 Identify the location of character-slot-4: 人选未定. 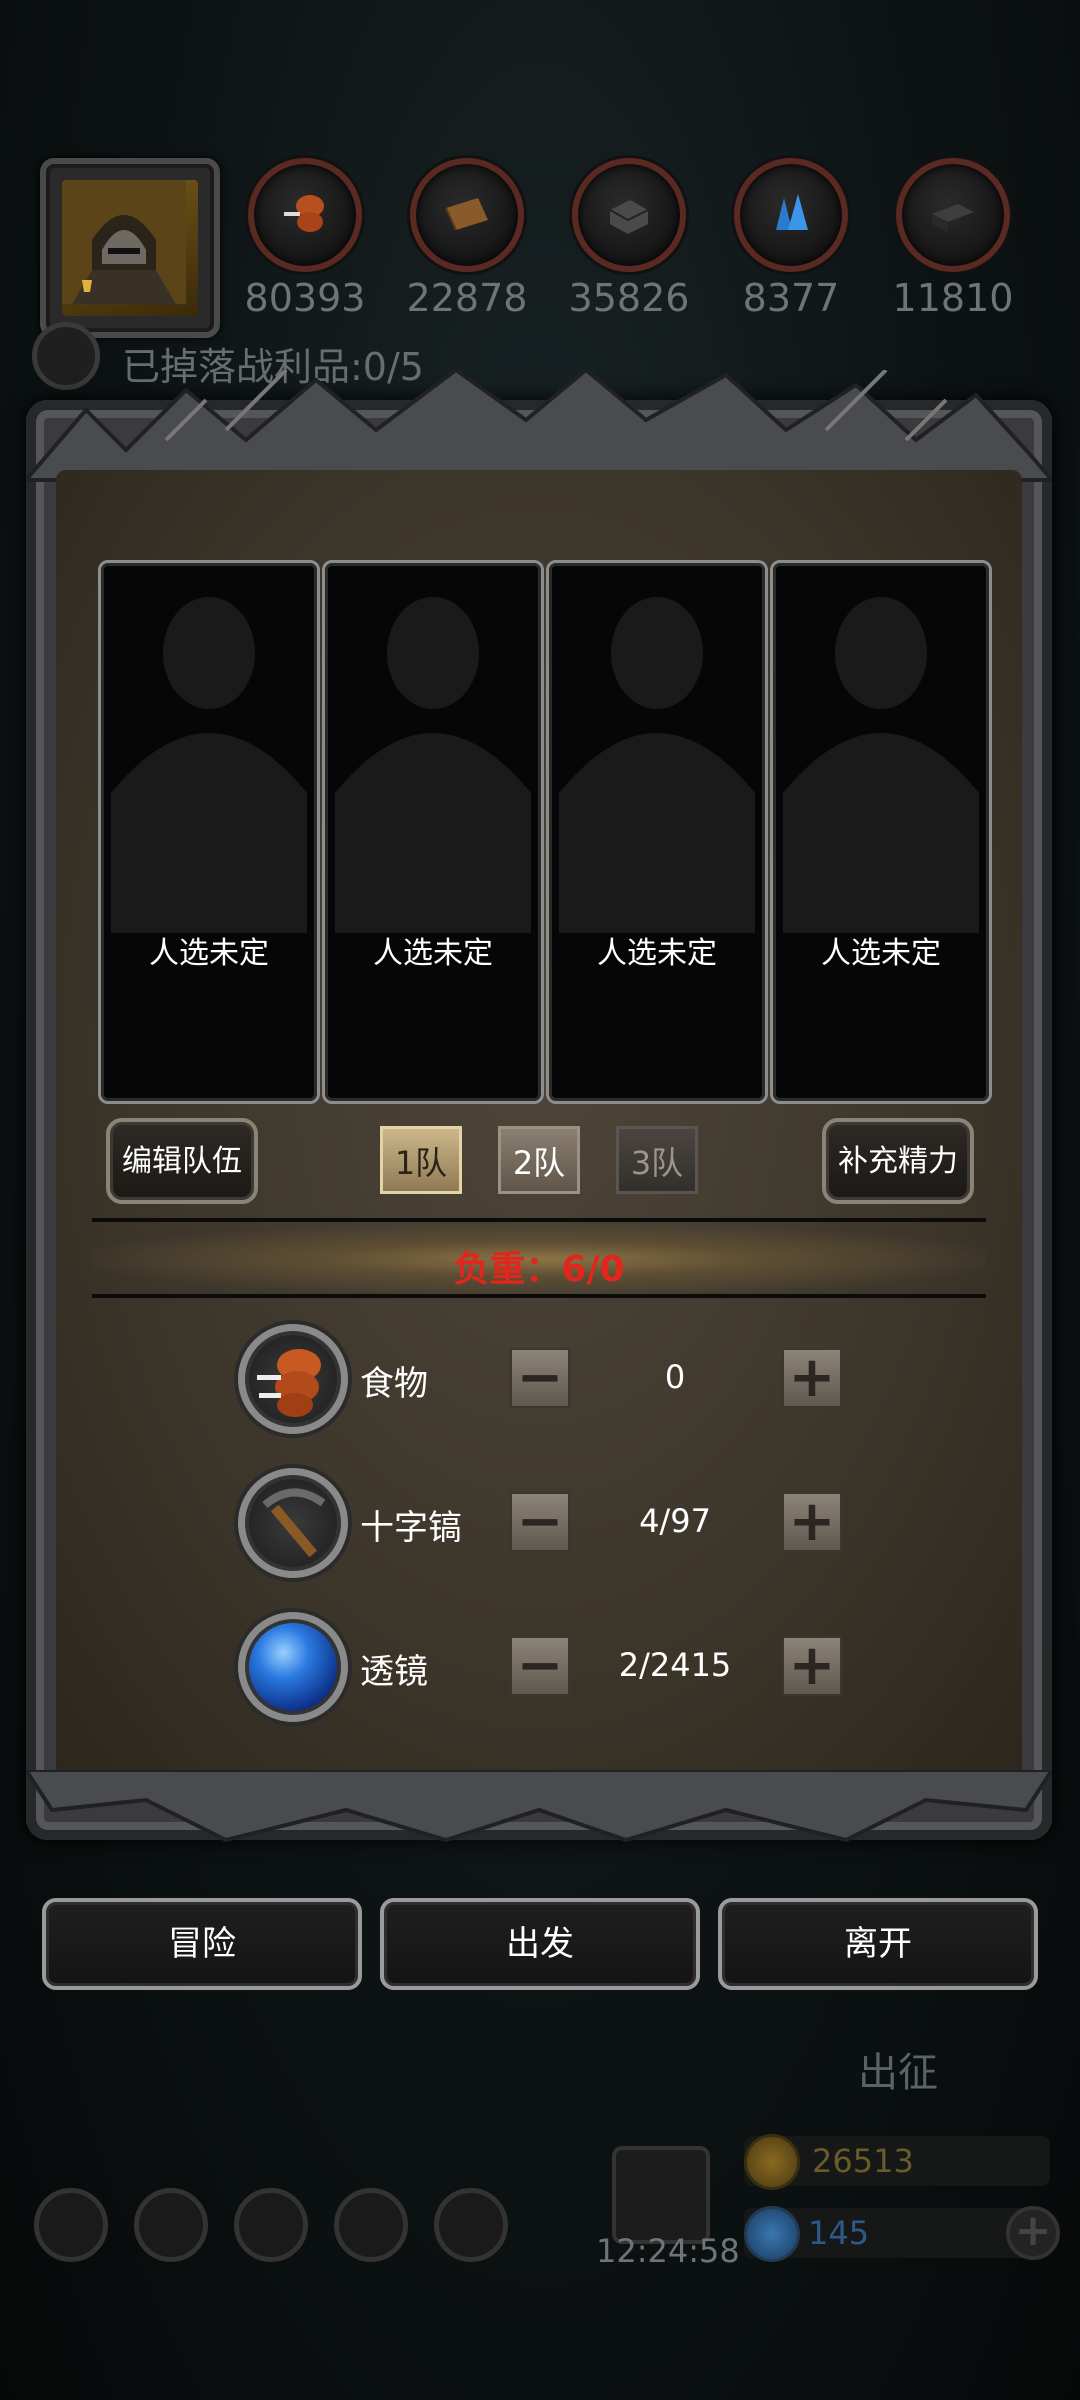
(881, 832).